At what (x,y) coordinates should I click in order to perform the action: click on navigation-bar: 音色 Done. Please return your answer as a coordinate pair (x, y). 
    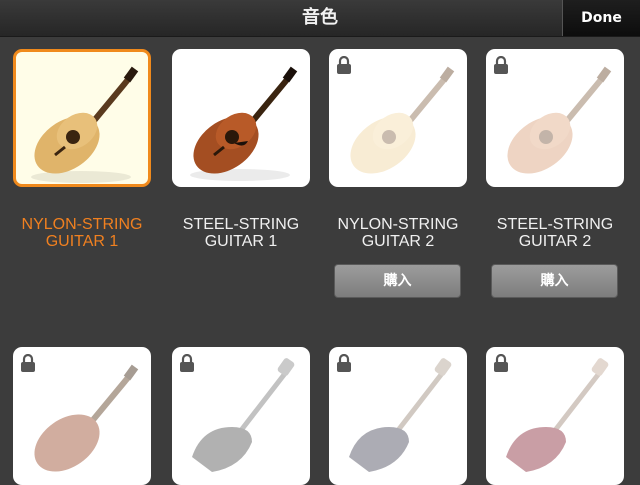
    Looking at the image, I should click on (320, 18).